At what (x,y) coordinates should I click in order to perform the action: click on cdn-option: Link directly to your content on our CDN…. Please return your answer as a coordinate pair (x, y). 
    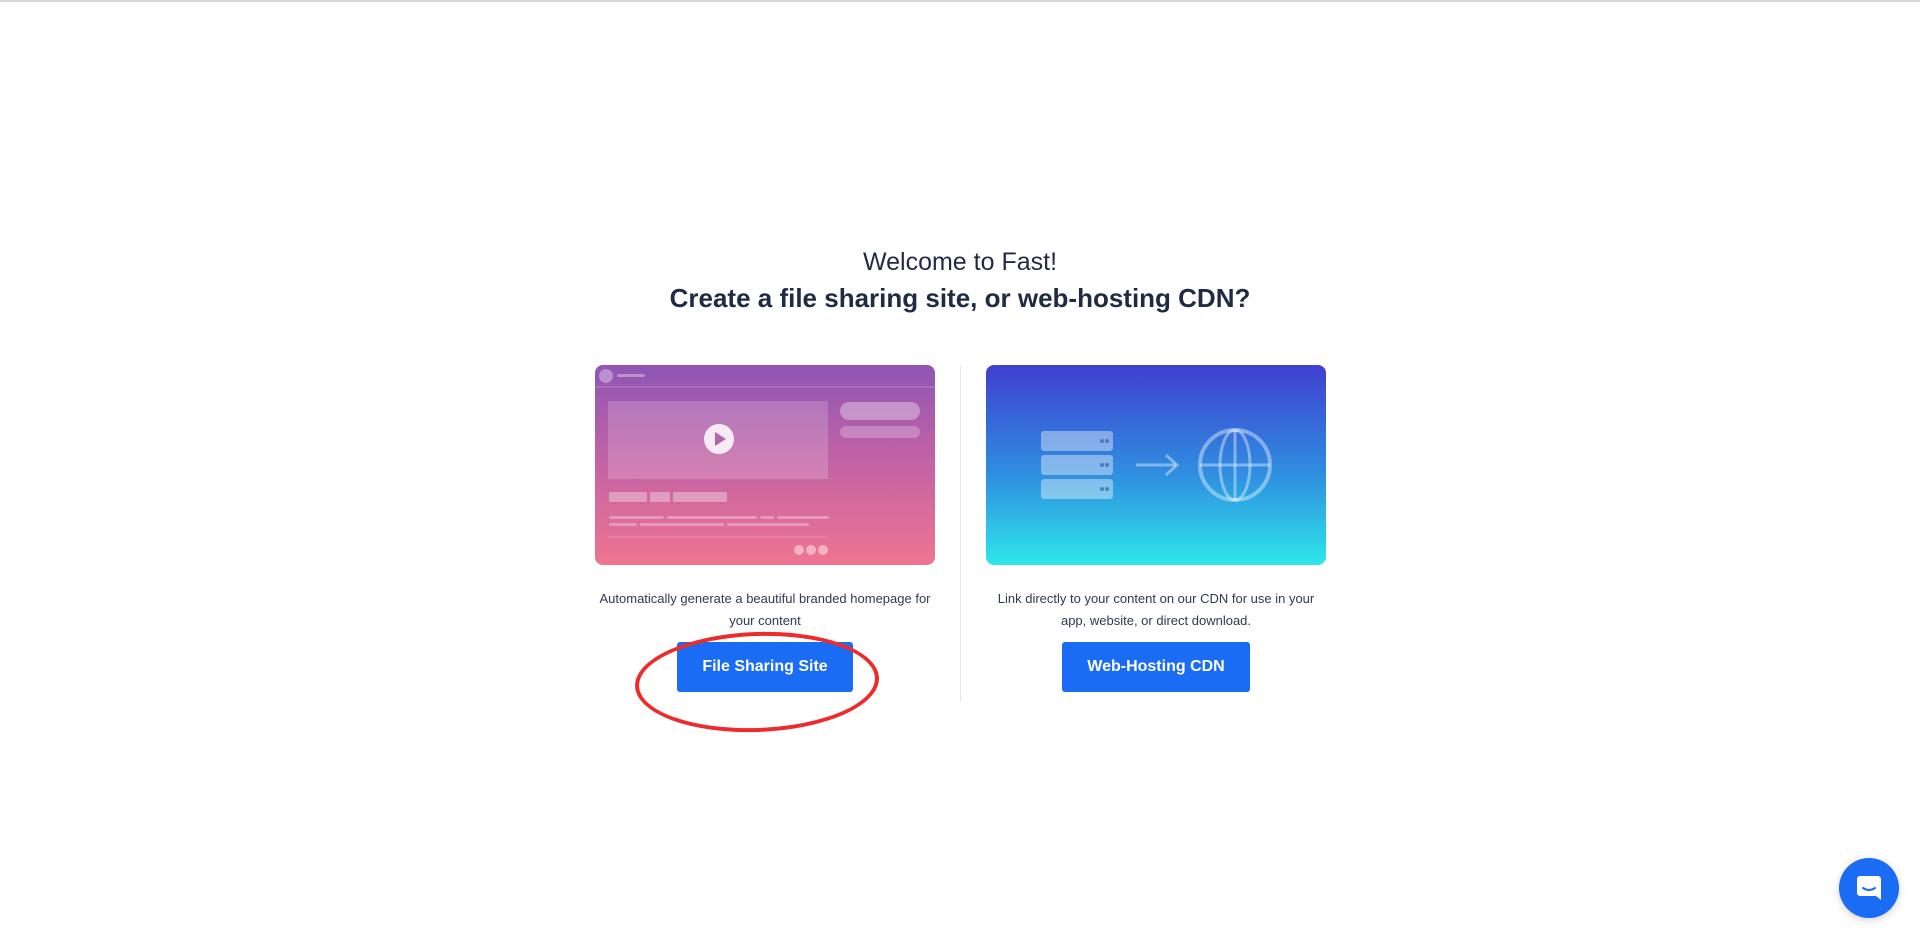
    Looking at the image, I should click on (1156, 528).